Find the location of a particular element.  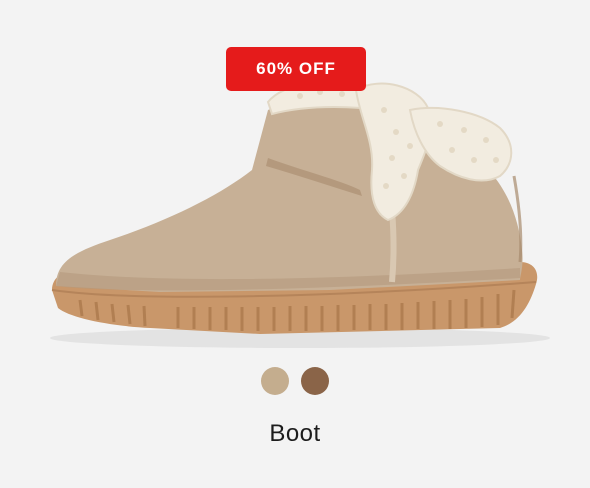

discount-badge: 60% OFF is located at coordinates (296, 69).